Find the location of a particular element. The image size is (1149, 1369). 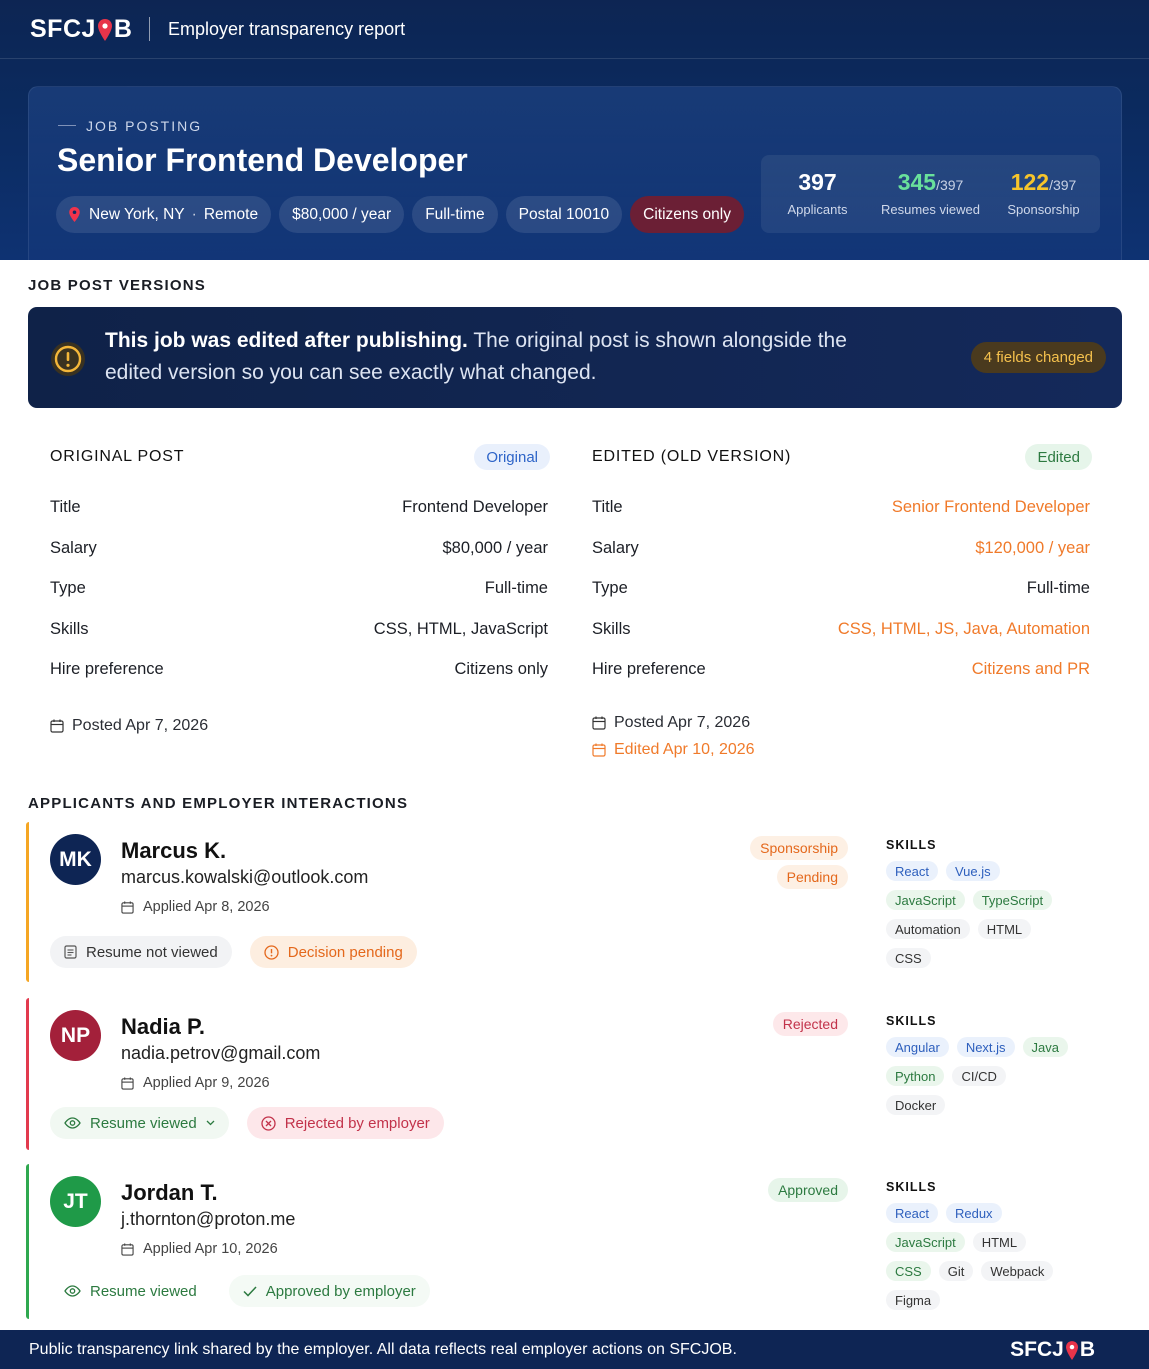

job-eyebrow: JOB POSTING is located at coordinates (130, 126).